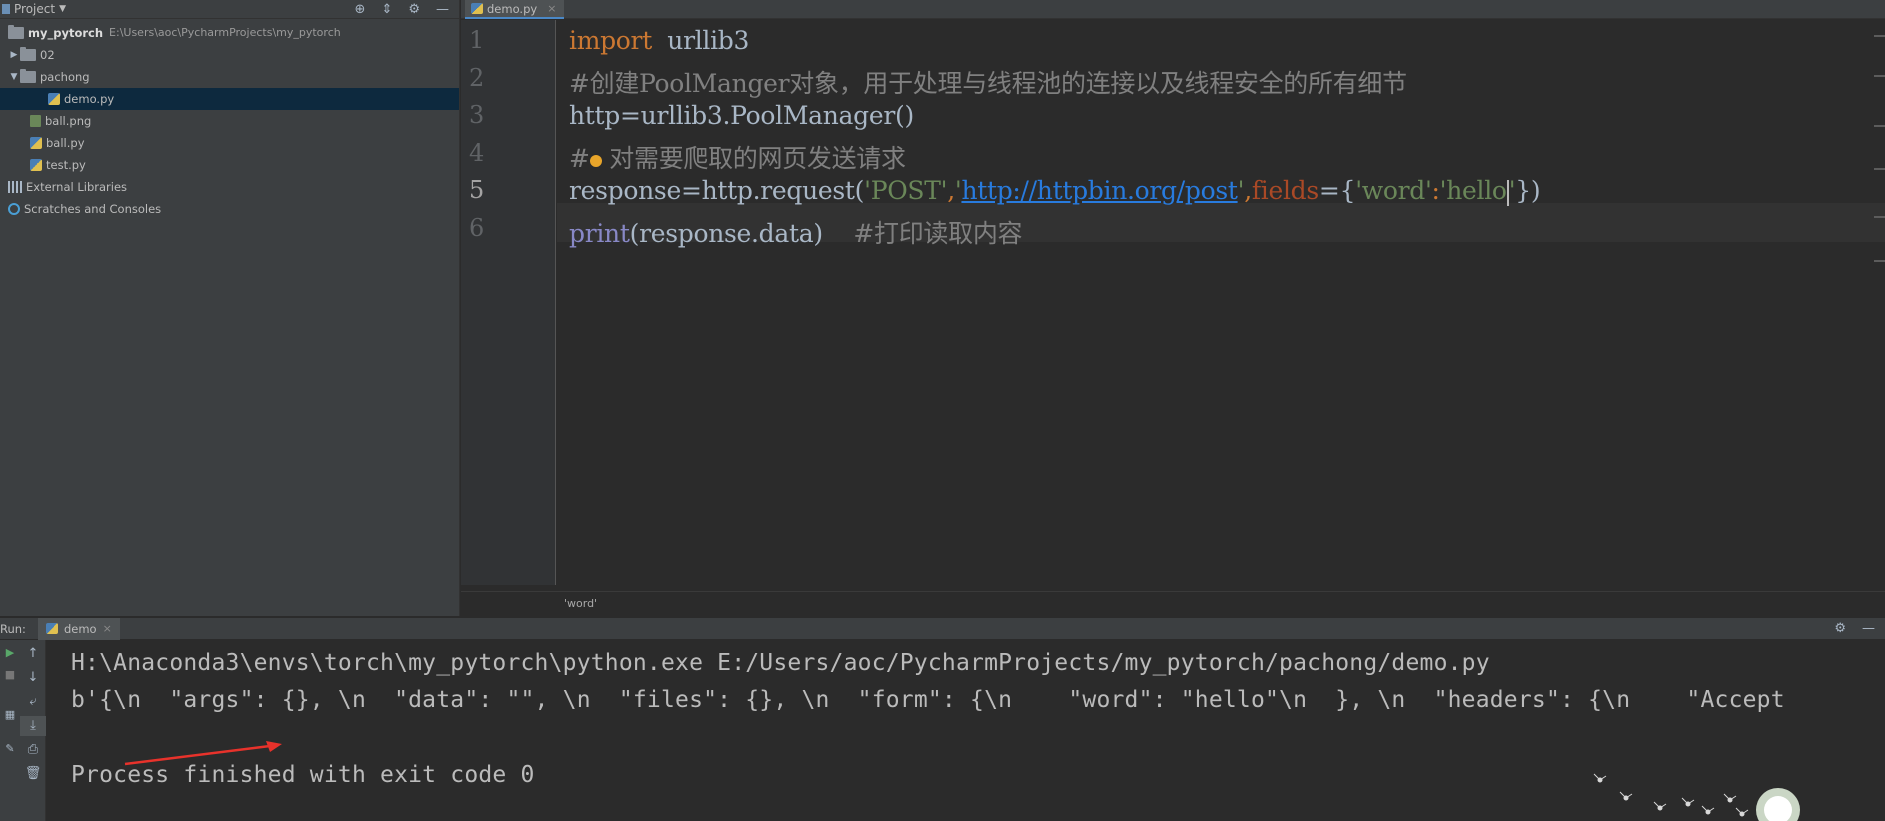 The width and height of the screenshot is (1885, 821). What do you see at coordinates (741, 115) in the screenshot?
I see `code-line-3: http=urllib3.PoolManager()` at bounding box center [741, 115].